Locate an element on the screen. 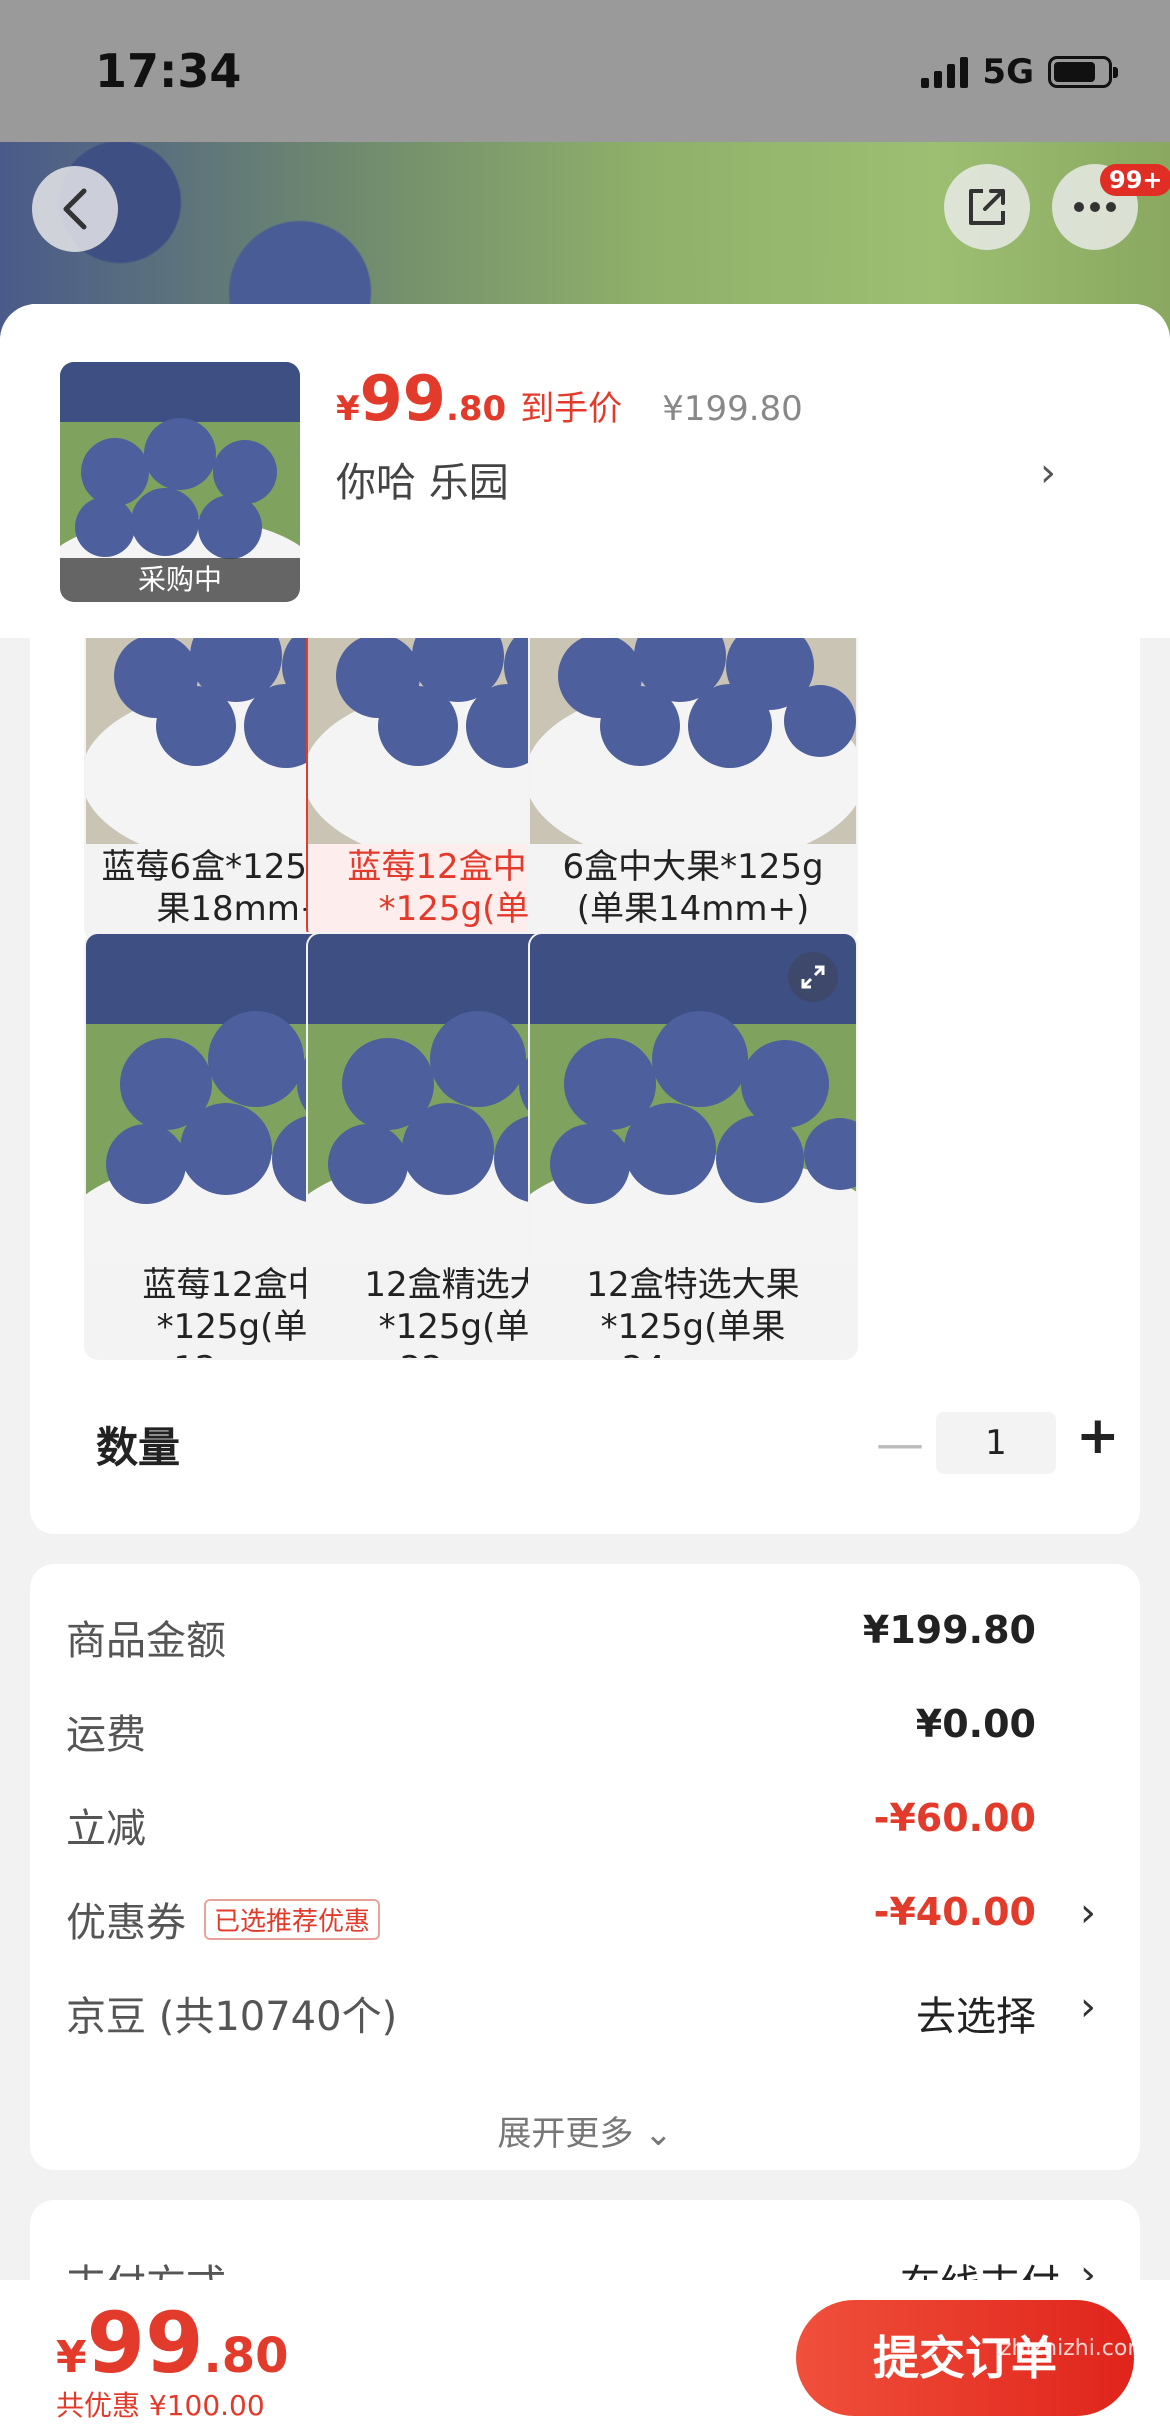  status-time: 17:34 is located at coordinates (168, 71).